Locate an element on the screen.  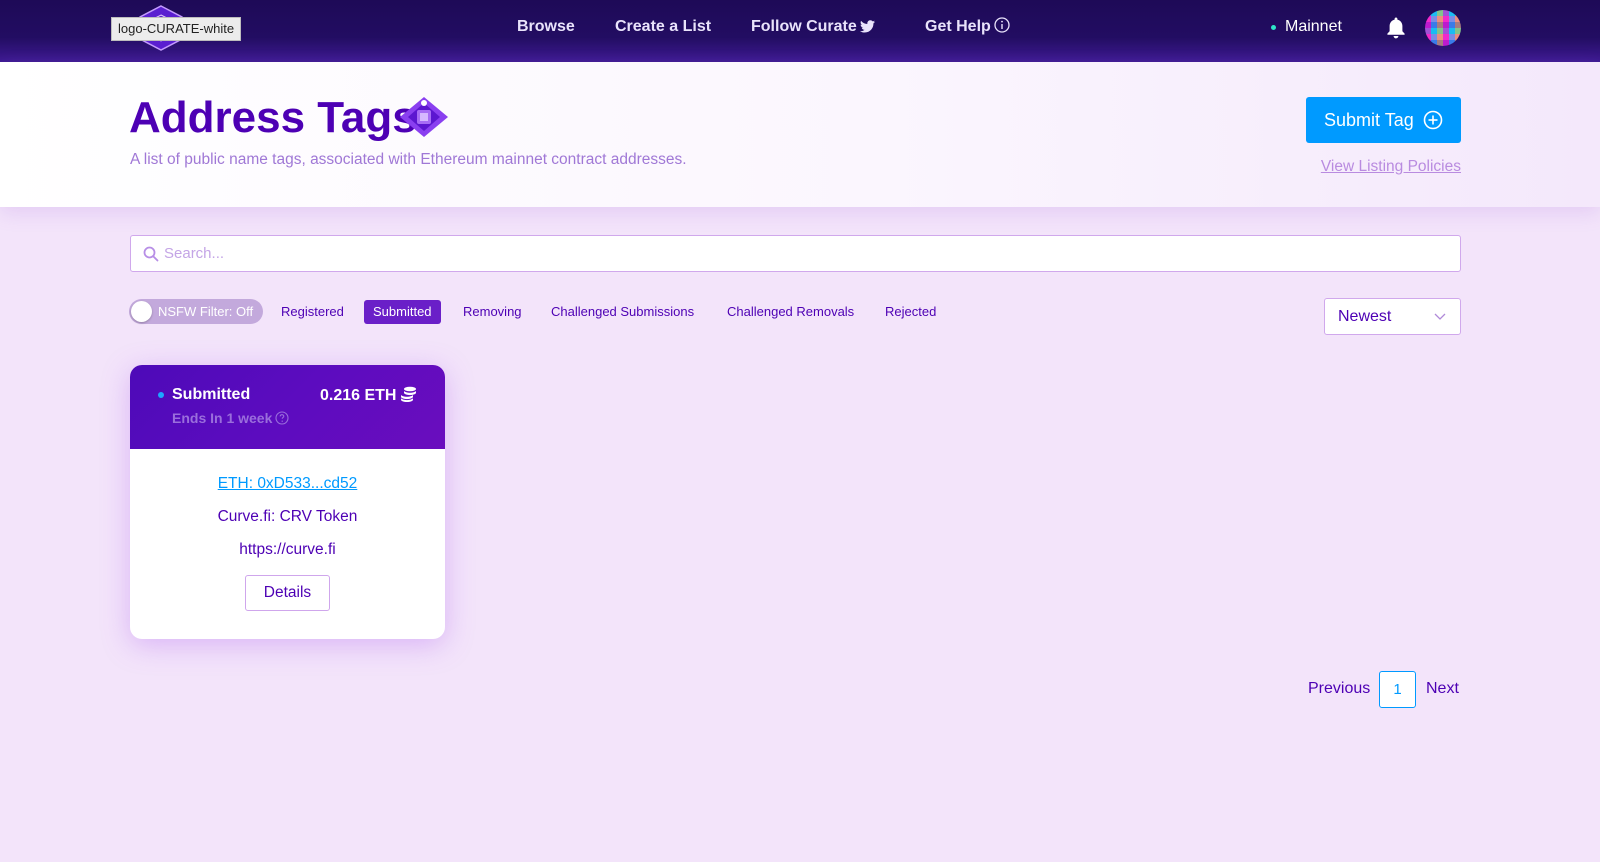
question-circle-icon is located at coordinates (282, 418).